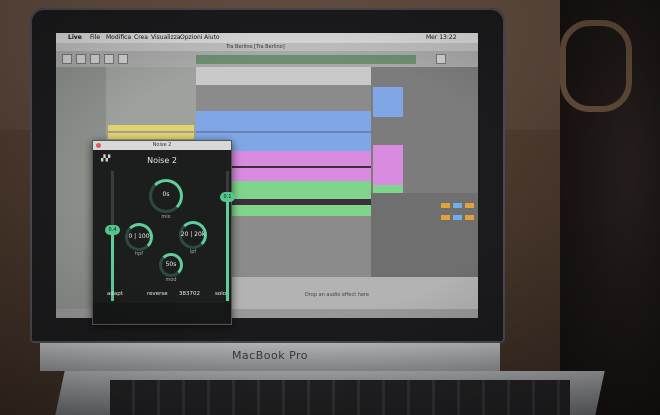  I want to click on plugin-titlebar: Noise 2, so click(162, 145).